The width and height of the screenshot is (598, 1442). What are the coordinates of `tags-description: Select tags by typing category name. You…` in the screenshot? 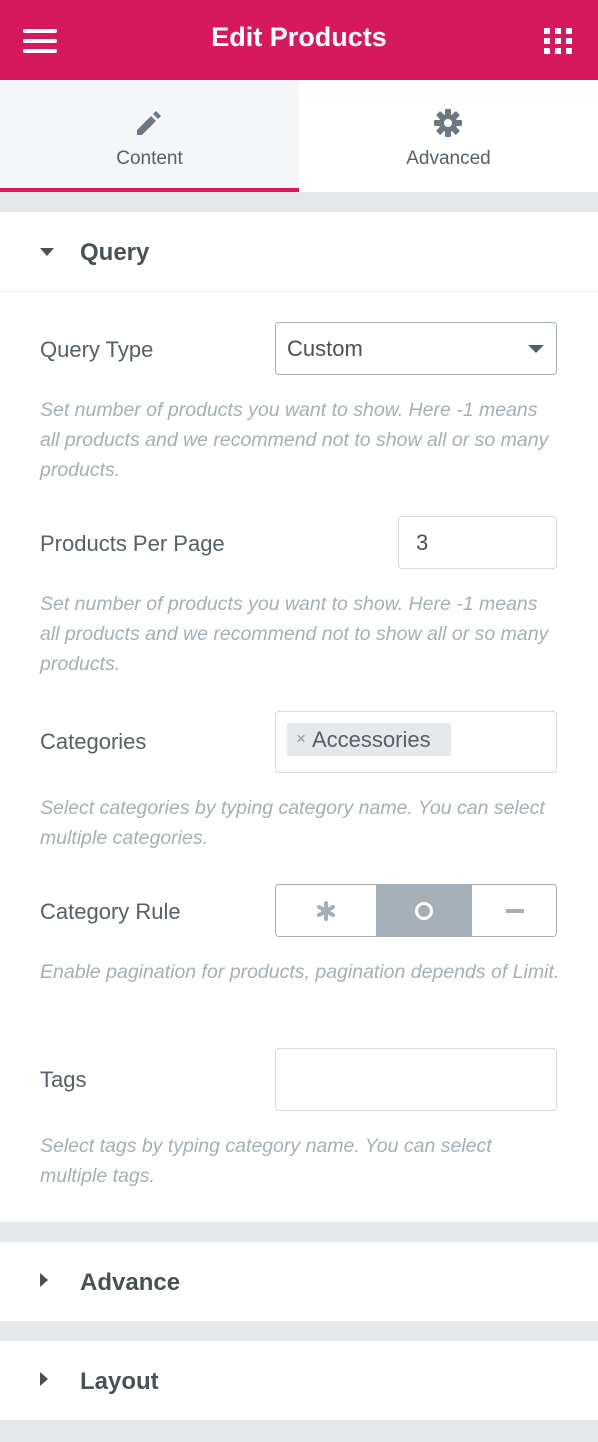 It's located at (266, 1161).